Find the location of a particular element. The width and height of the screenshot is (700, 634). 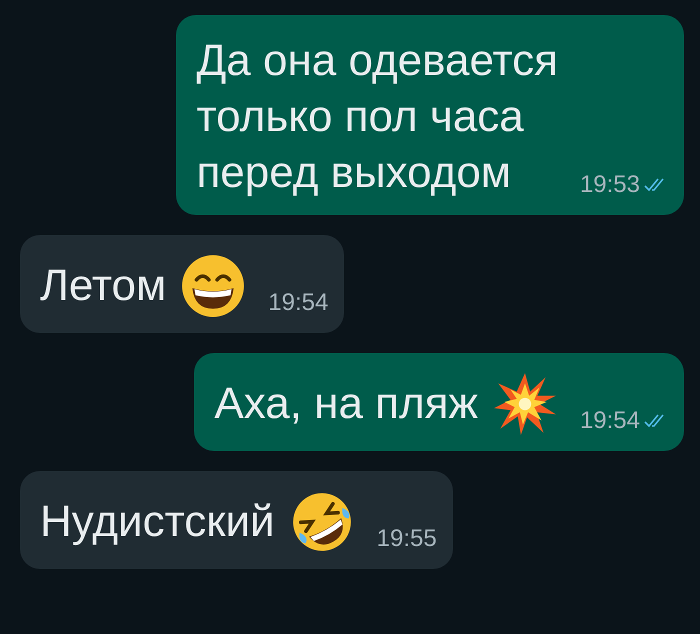

message-time: 19:53 is located at coordinates (610, 185).